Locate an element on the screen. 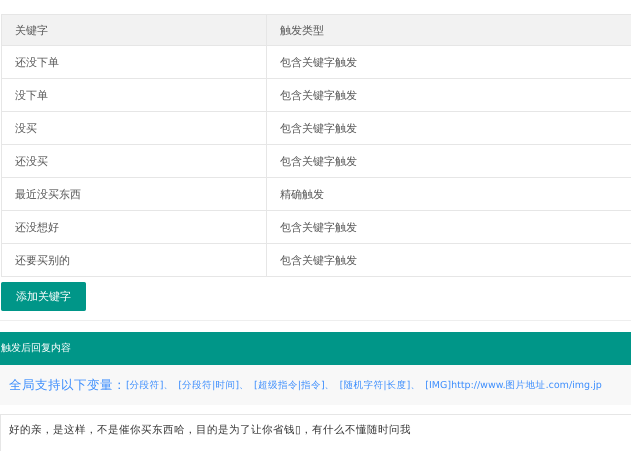 The height and width of the screenshot is (451, 631). table-cell: 没下单 is located at coordinates (134, 95).